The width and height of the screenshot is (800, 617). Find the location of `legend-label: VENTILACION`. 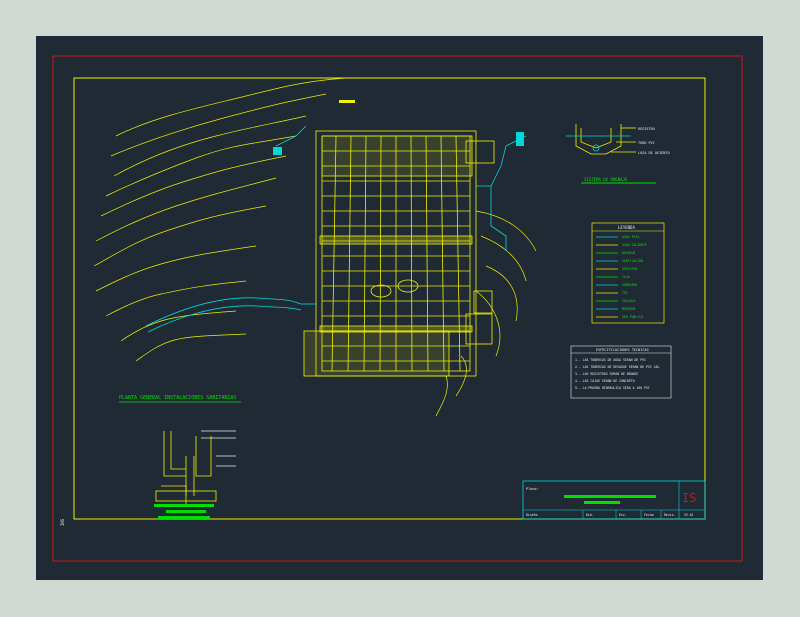

legend-label: VENTILACION is located at coordinates (632, 261).